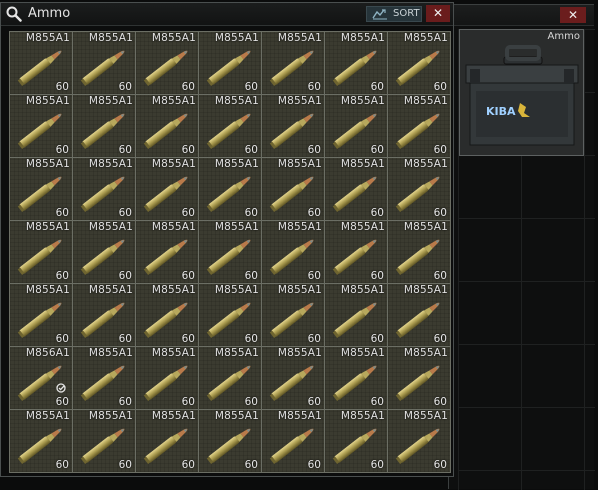 The width and height of the screenshot is (598, 490). What do you see at coordinates (563, 36) in the screenshot?
I see `ammo-box-name: Ammo` at bounding box center [563, 36].